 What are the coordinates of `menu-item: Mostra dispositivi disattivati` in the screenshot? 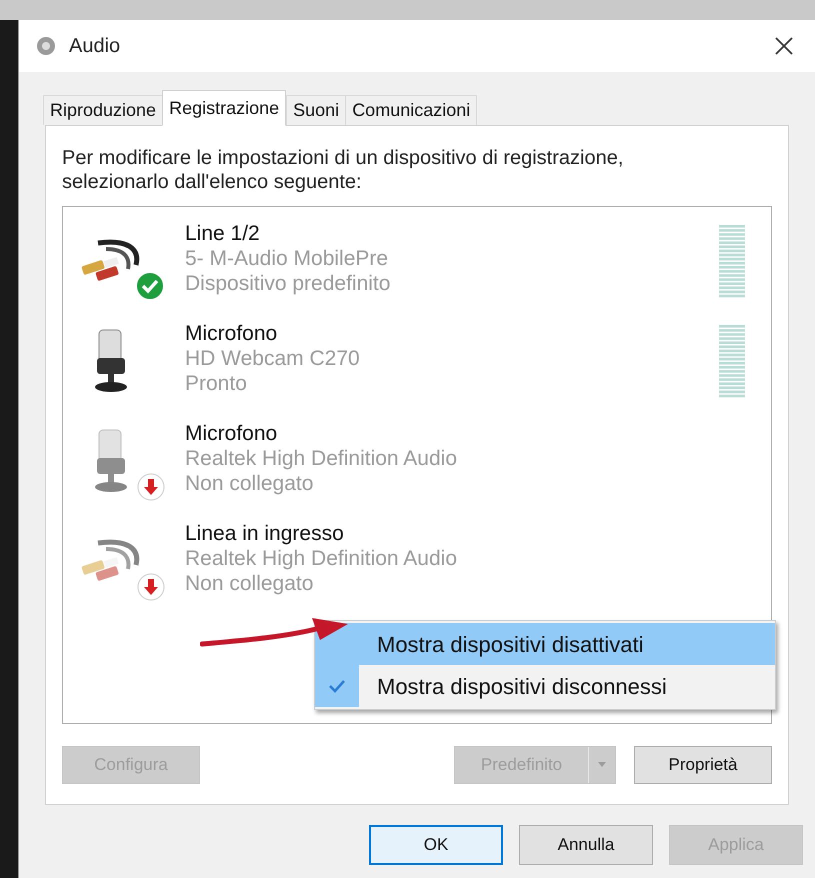 It's located at (545, 644).